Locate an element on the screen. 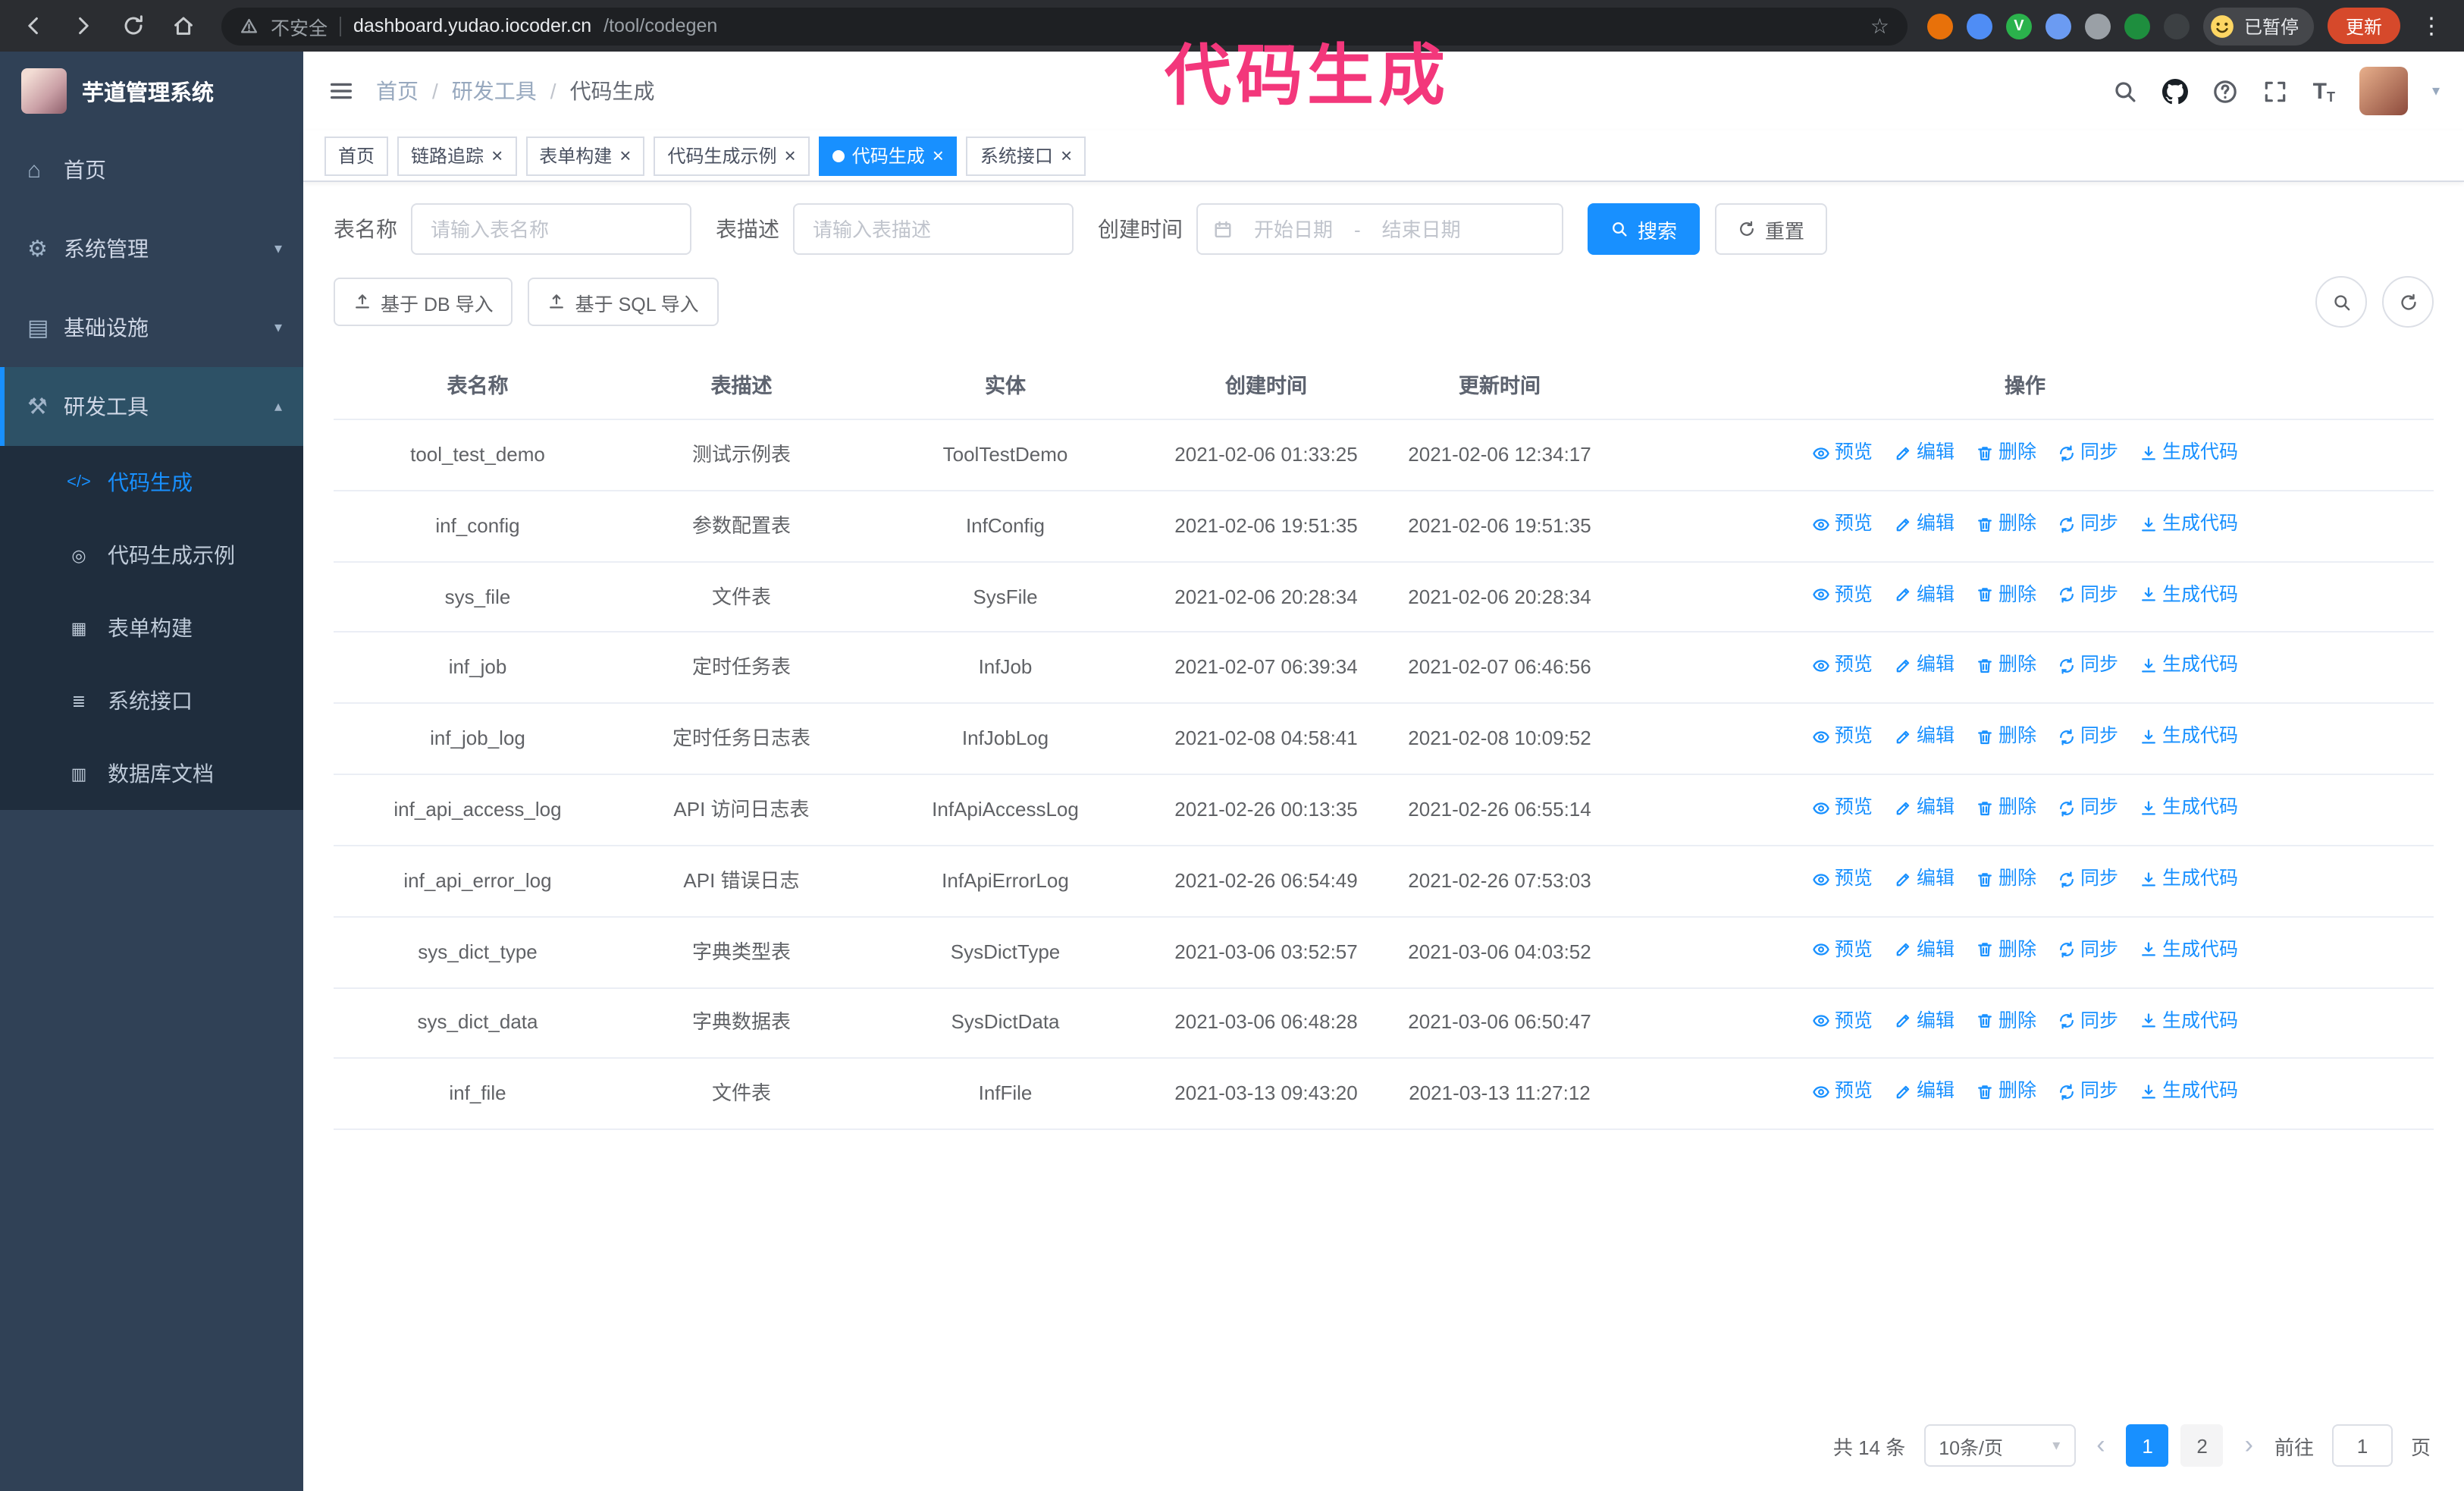 The width and height of the screenshot is (2464, 1491). browser-back-button is located at coordinates (34, 26).